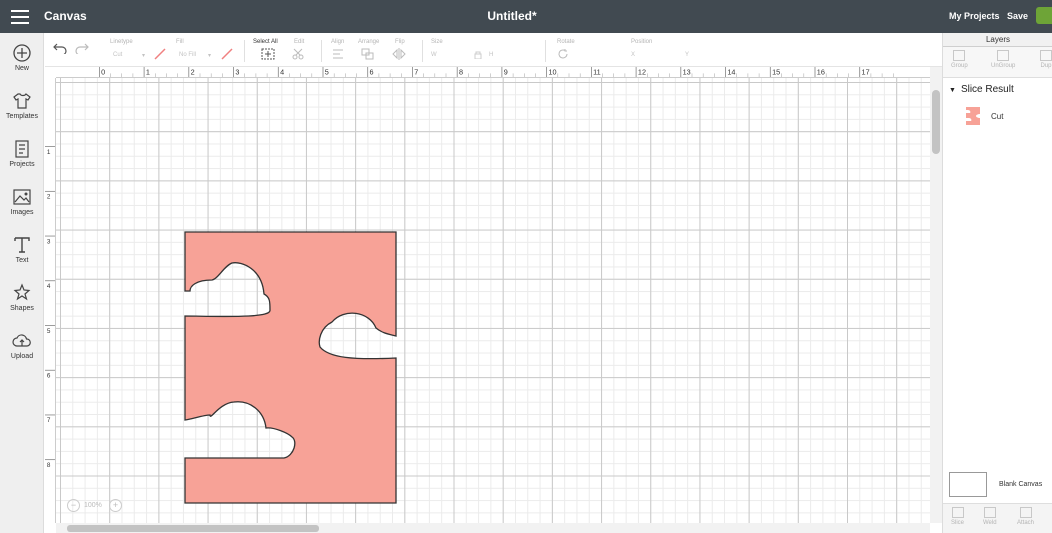  Describe the element at coordinates (338, 54) in the screenshot. I see `align-icon` at that location.